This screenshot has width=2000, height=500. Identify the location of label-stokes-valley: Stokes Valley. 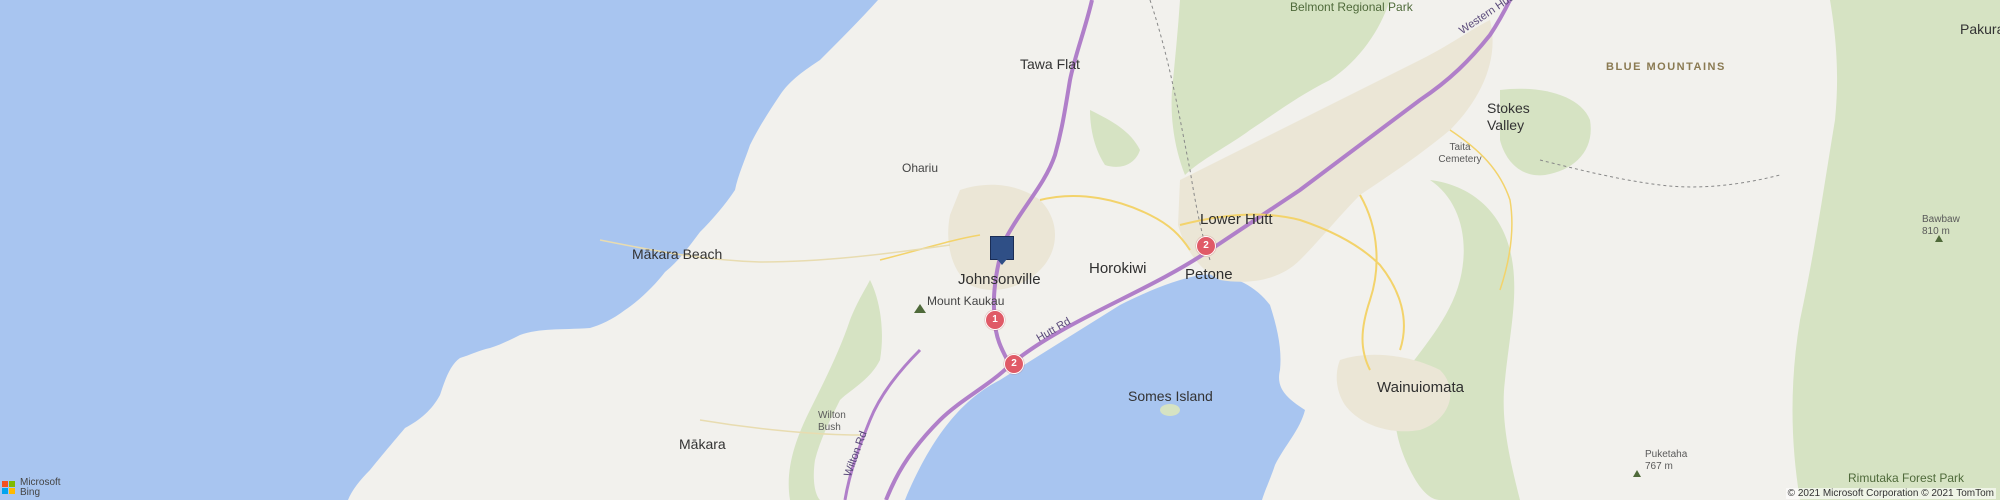
(1508, 116).